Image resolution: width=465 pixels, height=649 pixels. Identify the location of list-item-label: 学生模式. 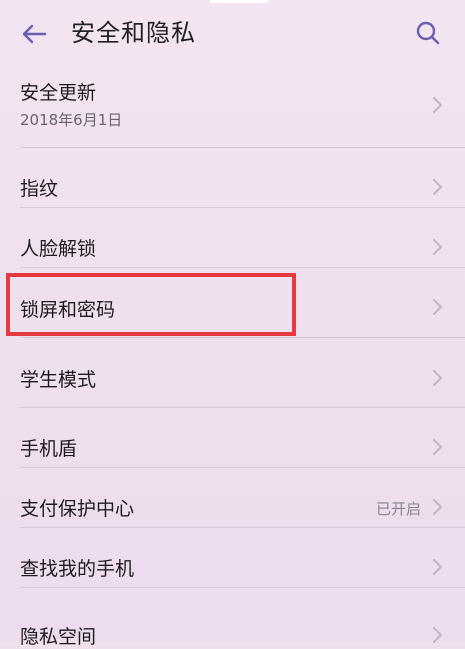
(58, 380).